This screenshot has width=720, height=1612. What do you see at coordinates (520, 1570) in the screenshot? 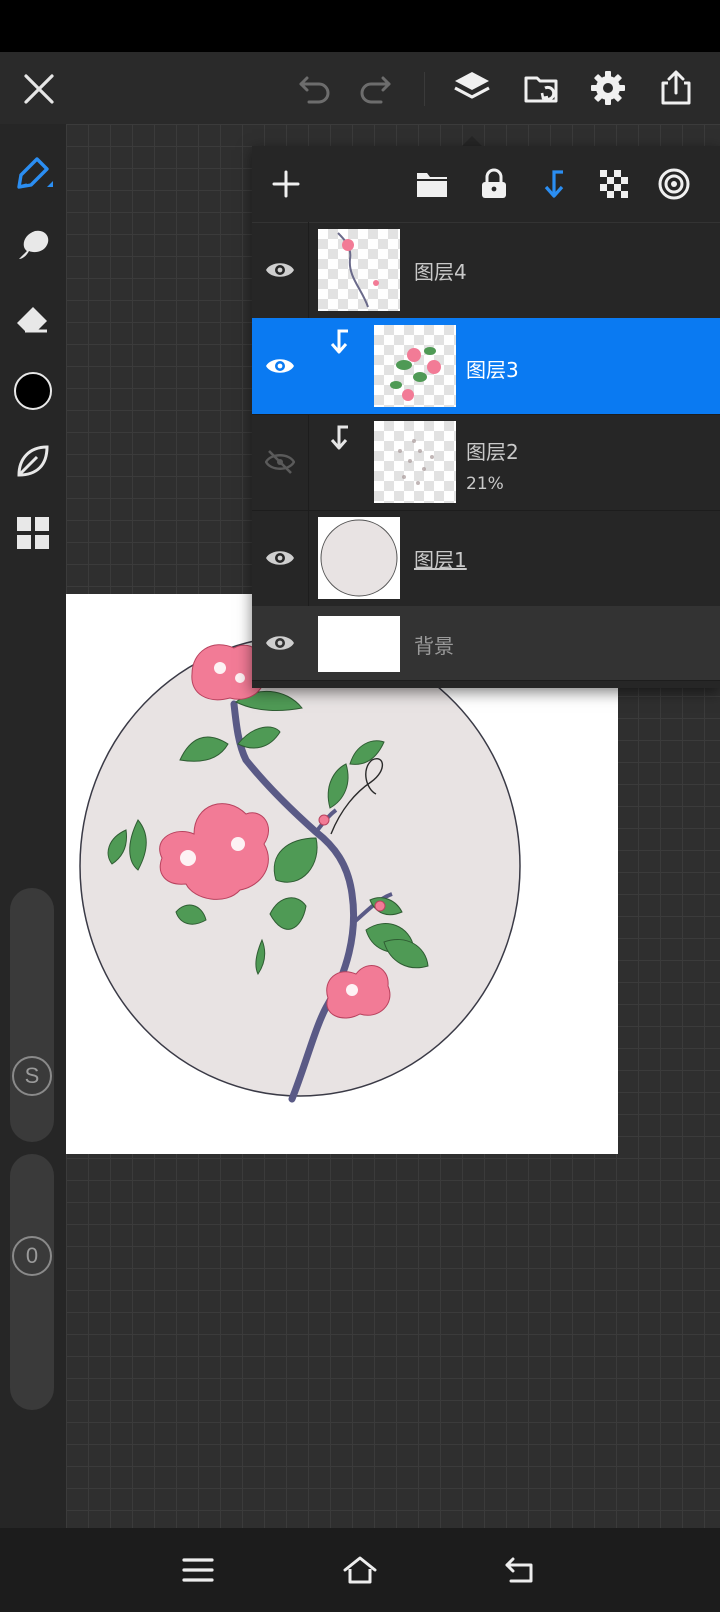
I see `back-icon` at bounding box center [520, 1570].